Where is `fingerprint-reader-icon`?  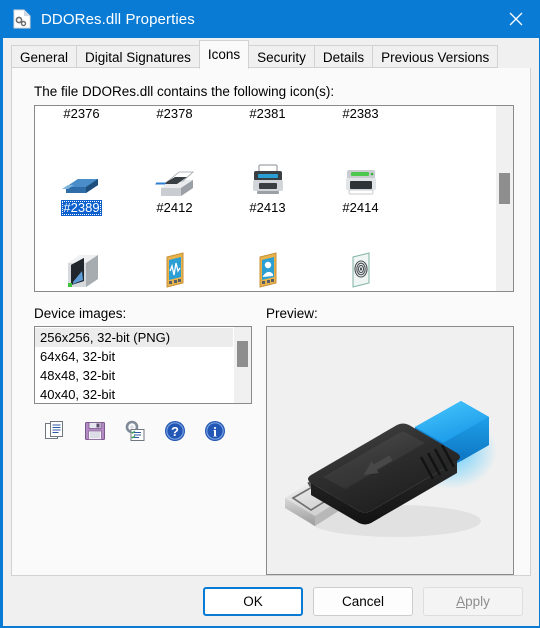
fingerprint-reader-icon is located at coordinates (361, 263).